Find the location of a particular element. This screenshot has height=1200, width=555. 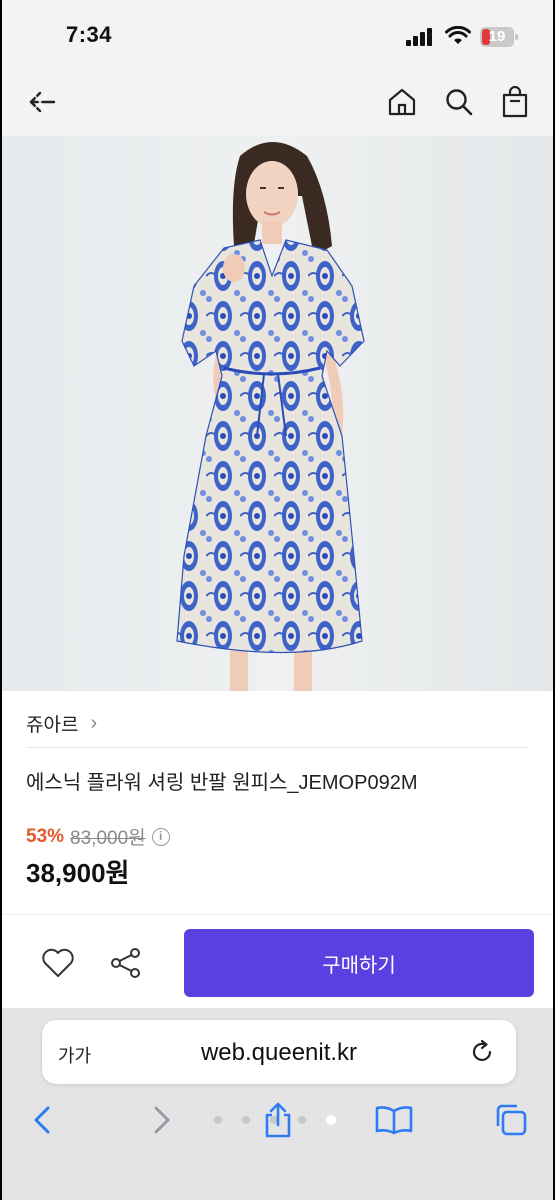

sale-price: 38,900원 is located at coordinates (78, 873).